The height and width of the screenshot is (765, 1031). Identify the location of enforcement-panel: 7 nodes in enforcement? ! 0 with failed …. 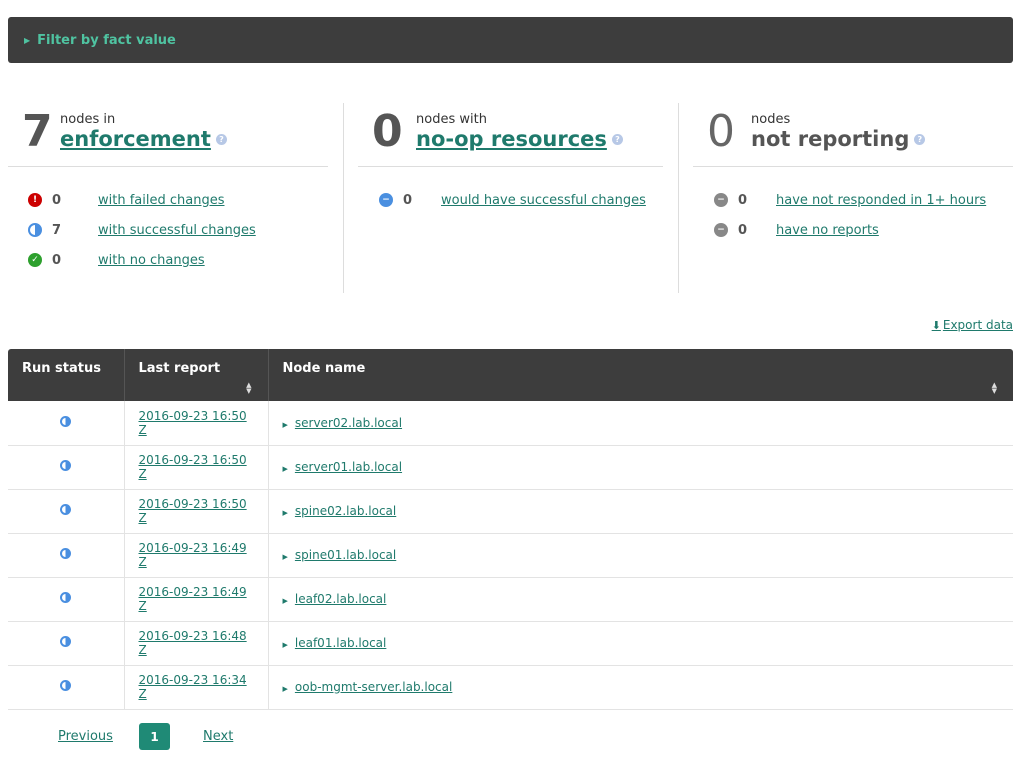
(168, 196).